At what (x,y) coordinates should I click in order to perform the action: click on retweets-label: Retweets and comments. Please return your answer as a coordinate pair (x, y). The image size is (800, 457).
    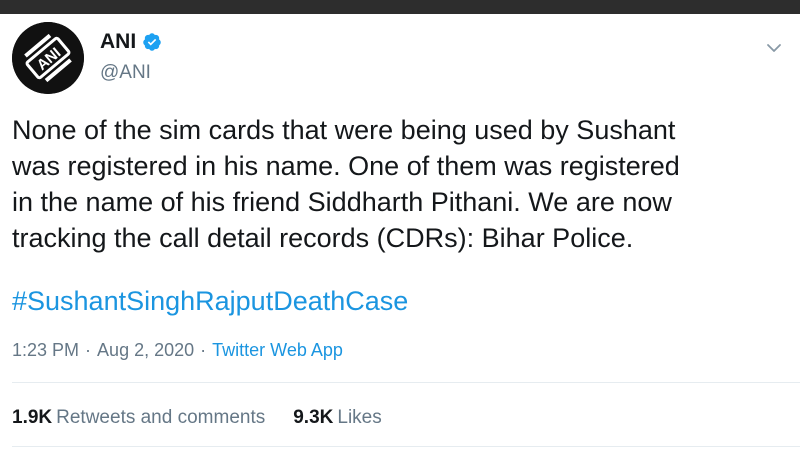
    Looking at the image, I should click on (161, 417).